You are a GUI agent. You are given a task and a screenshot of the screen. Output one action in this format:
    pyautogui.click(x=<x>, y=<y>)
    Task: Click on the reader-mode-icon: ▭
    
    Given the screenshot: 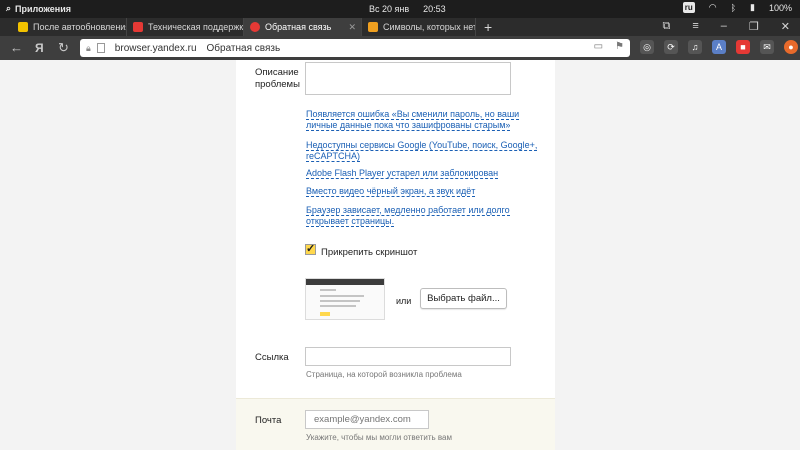 What is the action you would take?
    pyautogui.click(x=598, y=46)
    